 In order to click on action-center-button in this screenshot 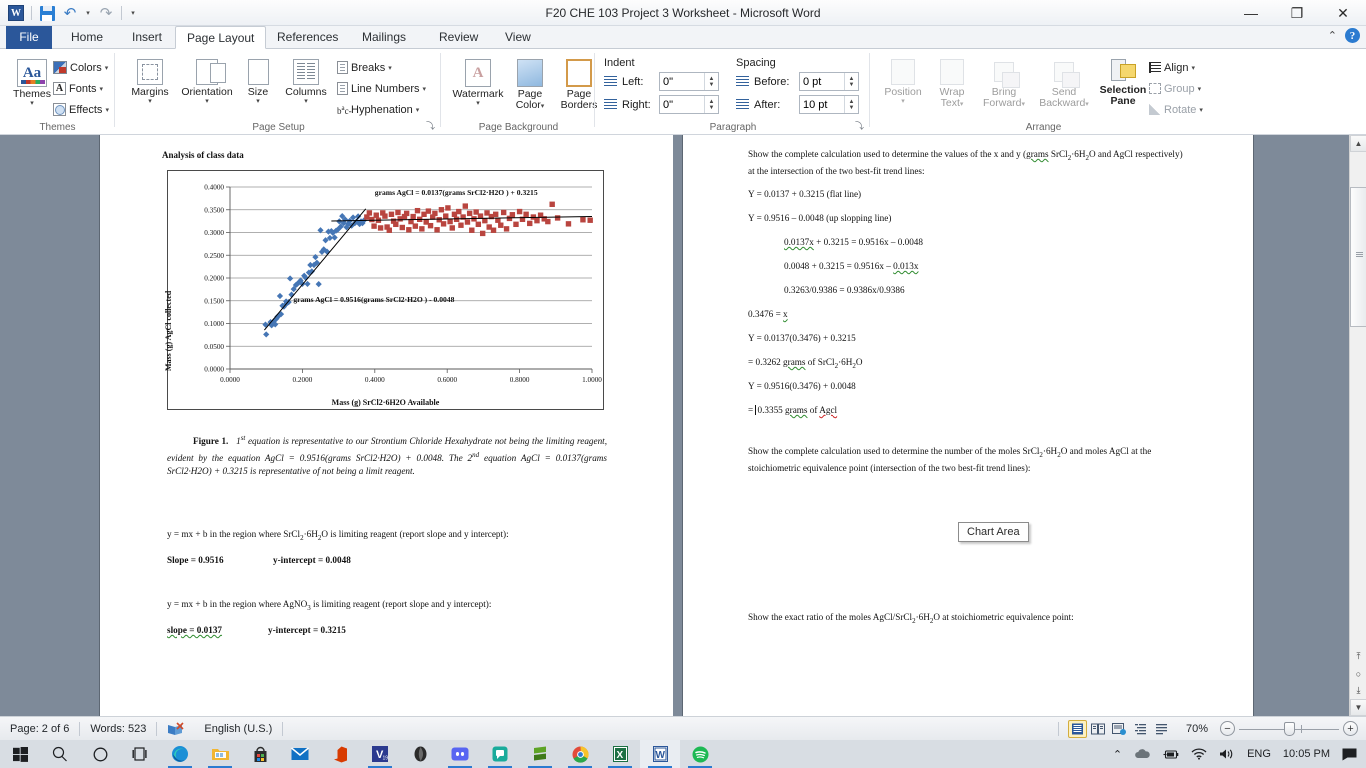, I will do `click(1349, 754)`.